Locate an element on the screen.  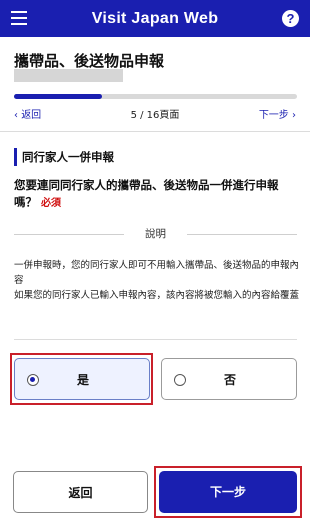
explanation-line-2: 如果您的同行家人已輸入申報內容，該內容將被您輸入的內容給覆蓋 is located at coordinates (157, 295).